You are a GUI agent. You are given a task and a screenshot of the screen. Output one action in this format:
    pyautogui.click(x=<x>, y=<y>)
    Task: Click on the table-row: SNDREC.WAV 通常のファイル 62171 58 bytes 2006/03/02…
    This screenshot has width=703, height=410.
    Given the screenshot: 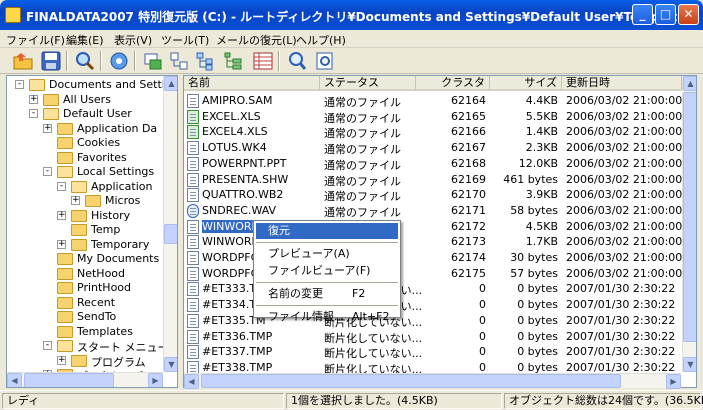 What is the action you would take?
    pyautogui.click(x=433, y=211)
    